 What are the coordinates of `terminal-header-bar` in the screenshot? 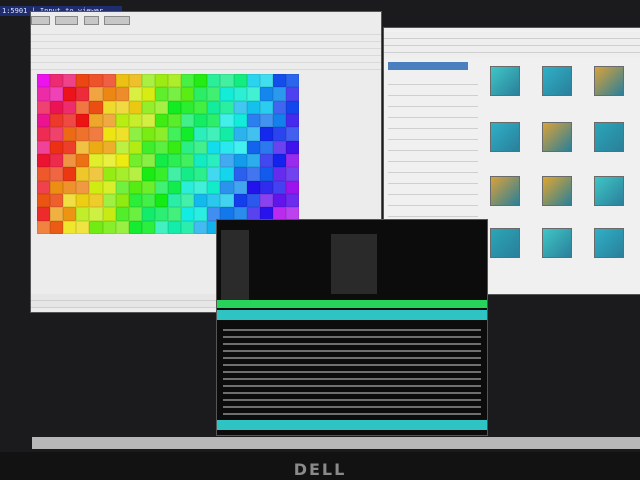 It's located at (352, 315).